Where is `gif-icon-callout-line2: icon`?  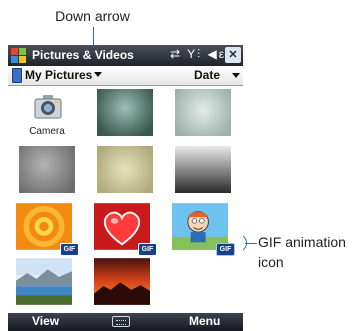
gif-icon-callout-line2: icon is located at coordinates (271, 262).